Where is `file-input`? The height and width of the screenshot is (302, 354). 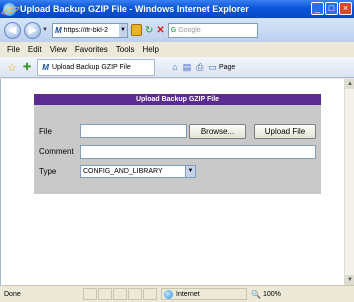 file-input is located at coordinates (133, 131).